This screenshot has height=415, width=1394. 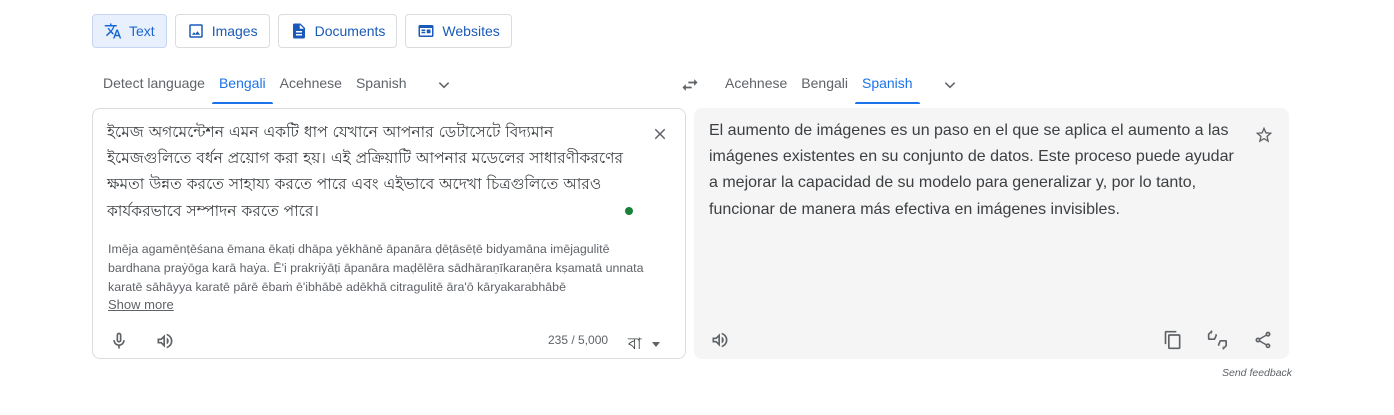 I want to click on document-icon, so click(x=298, y=31).